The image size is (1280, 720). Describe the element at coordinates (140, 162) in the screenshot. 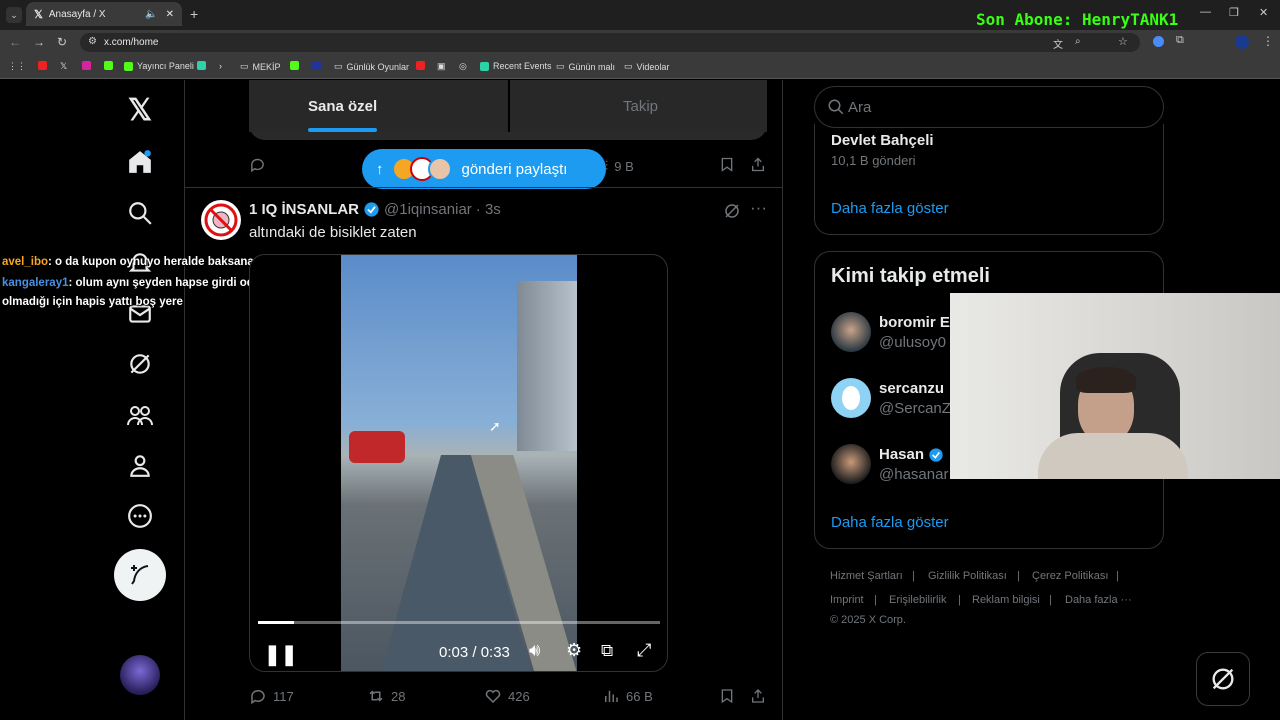

I see `home-icon` at that location.